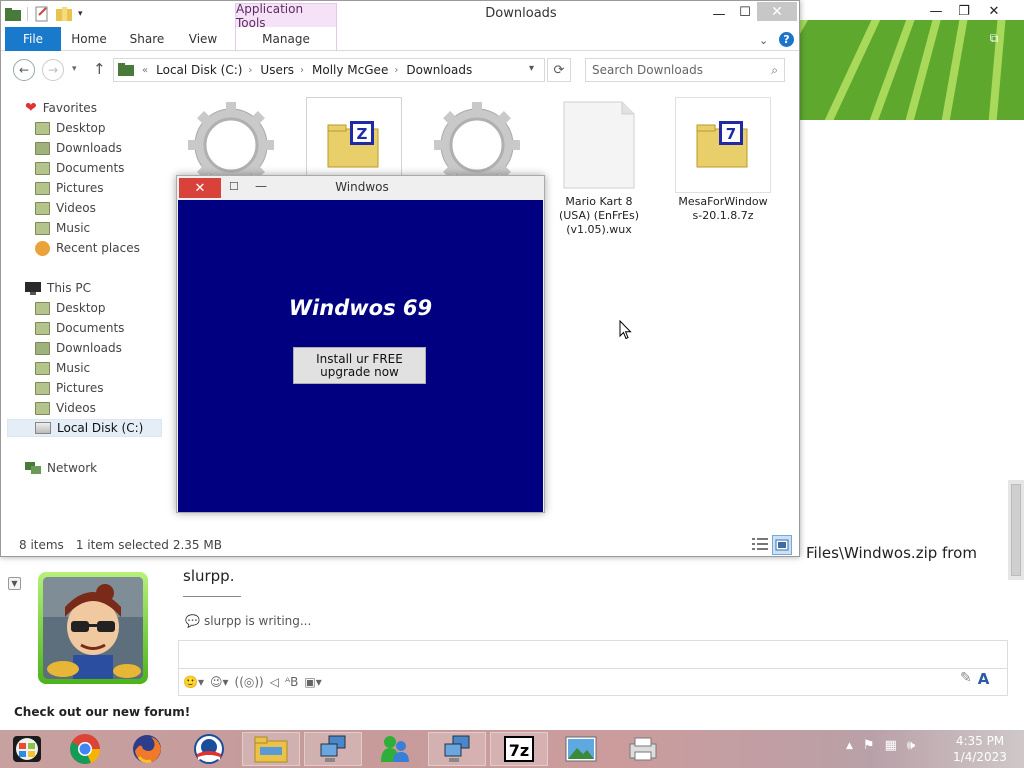 The height and width of the screenshot is (768, 1024). Describe the element at coordinates (53, 70) in the screenshot. I see `forward-button: →` at that location.